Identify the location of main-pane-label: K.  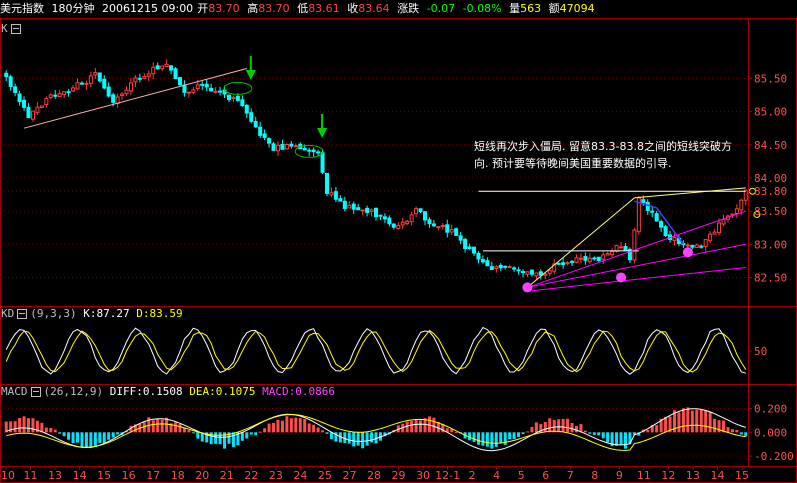
(12, 28).